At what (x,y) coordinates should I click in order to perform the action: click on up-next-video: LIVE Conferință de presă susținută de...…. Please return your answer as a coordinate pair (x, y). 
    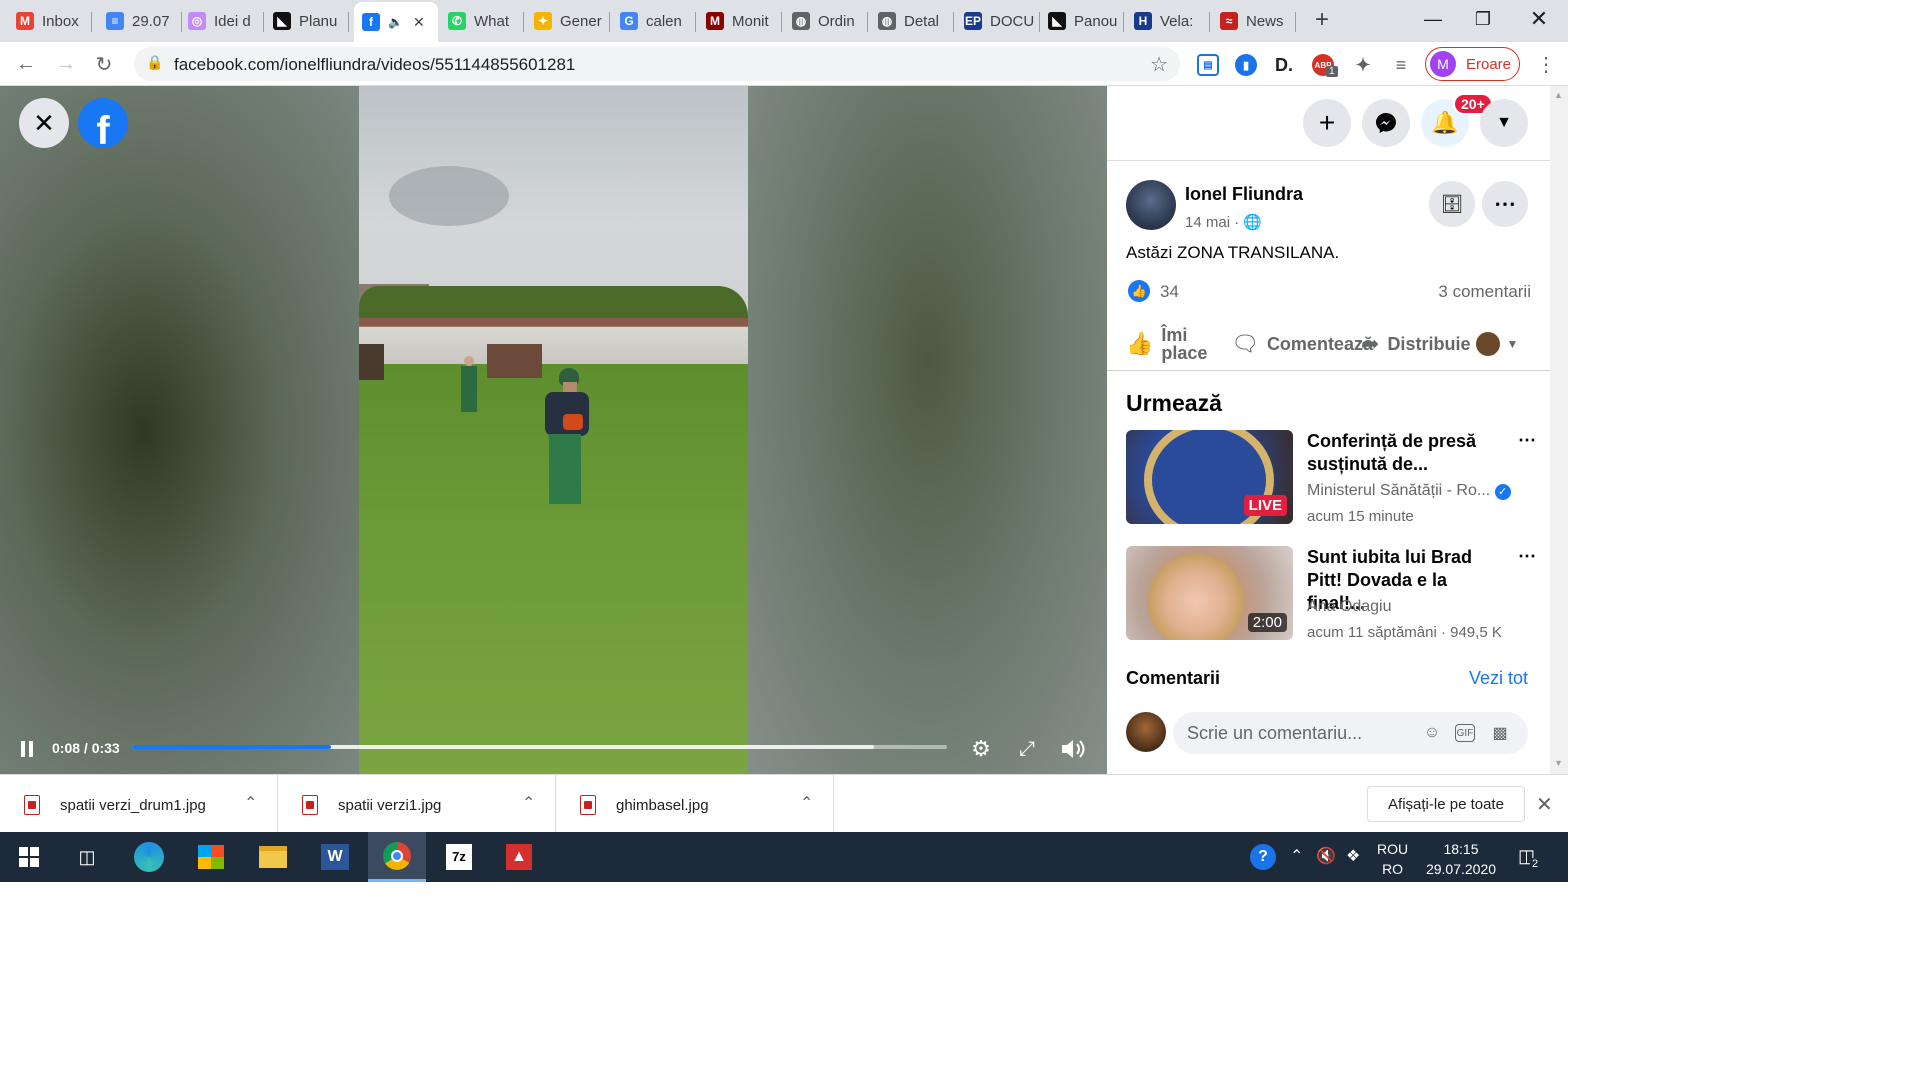
    Looking at the image, I should click on (1331, 477).